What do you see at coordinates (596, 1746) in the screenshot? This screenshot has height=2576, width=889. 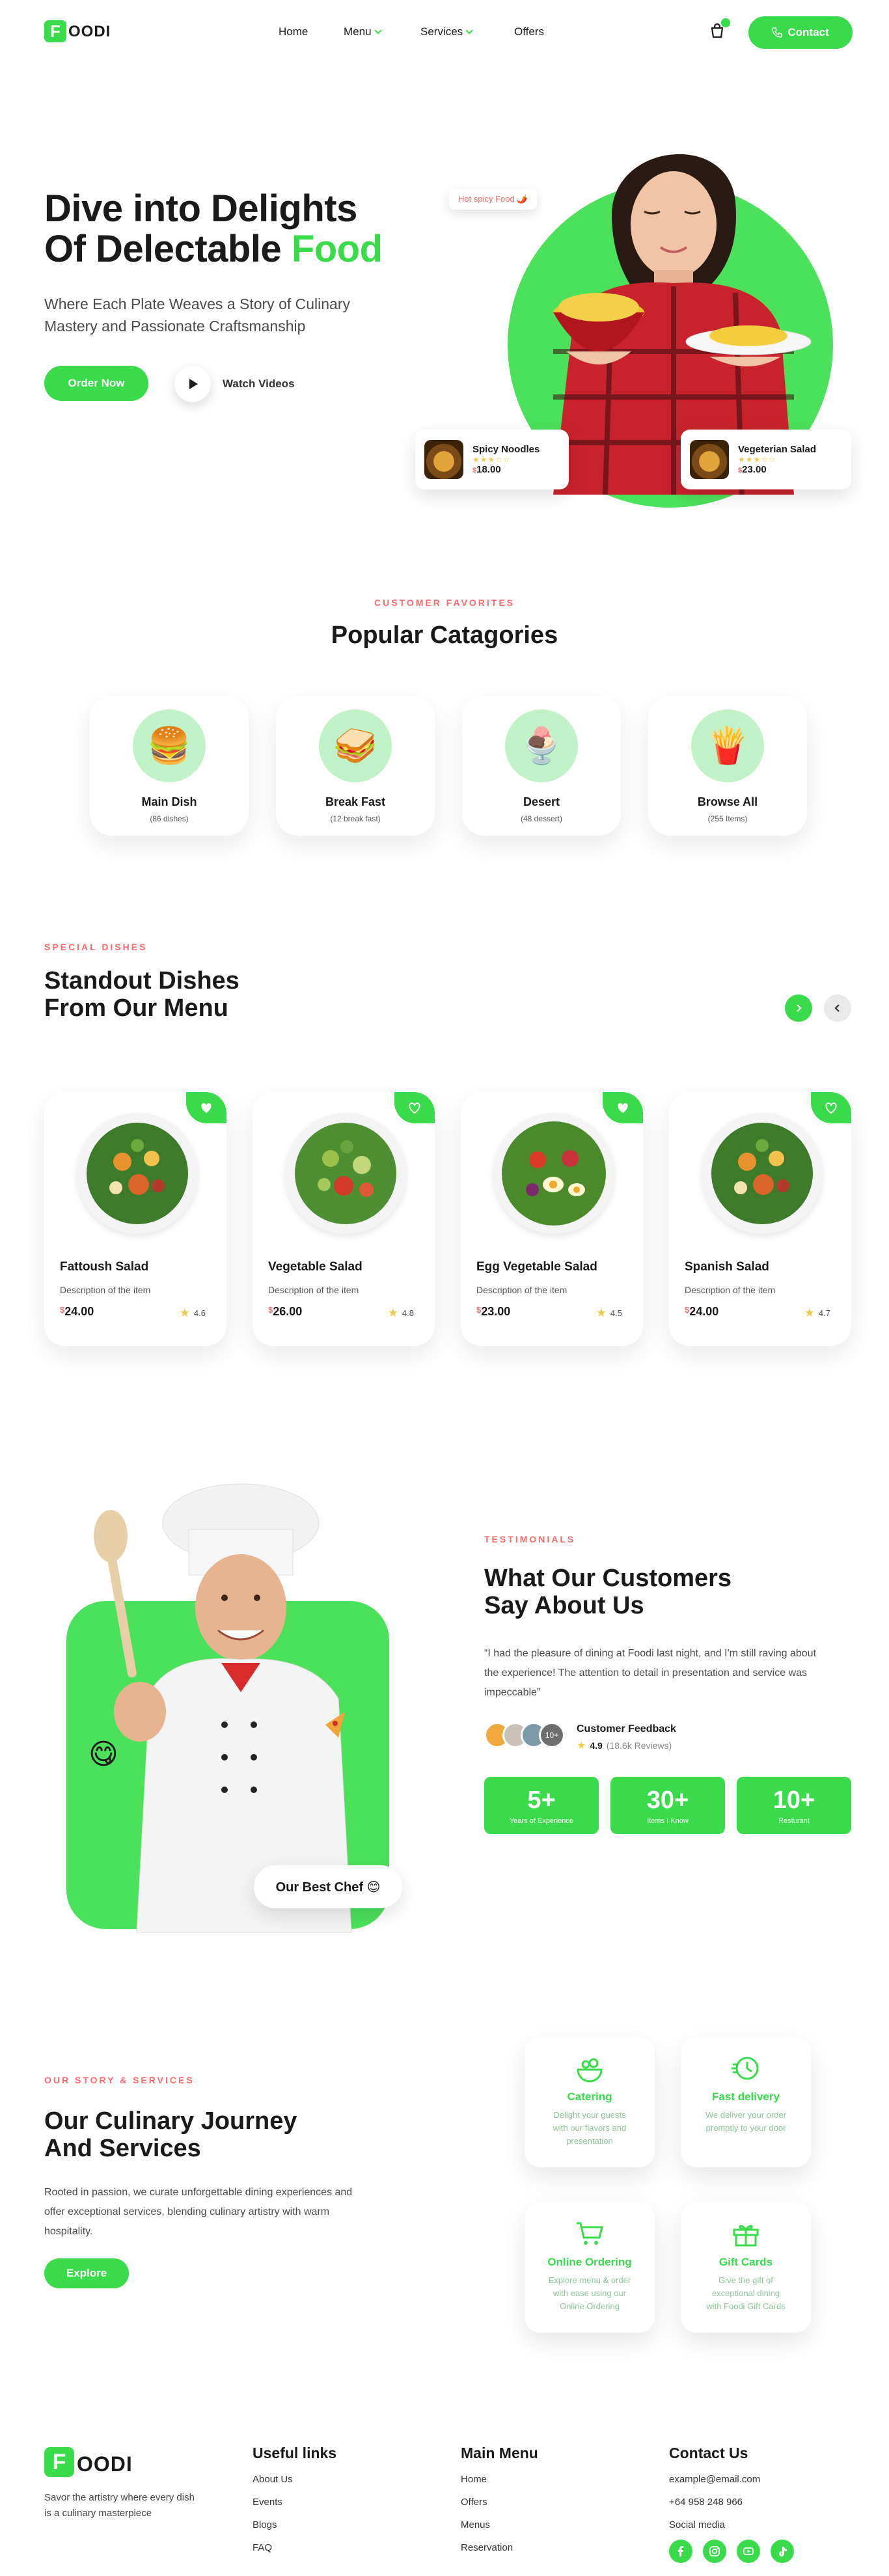 I see `rating-value: 4.9` at bounding box center [596, 1746].